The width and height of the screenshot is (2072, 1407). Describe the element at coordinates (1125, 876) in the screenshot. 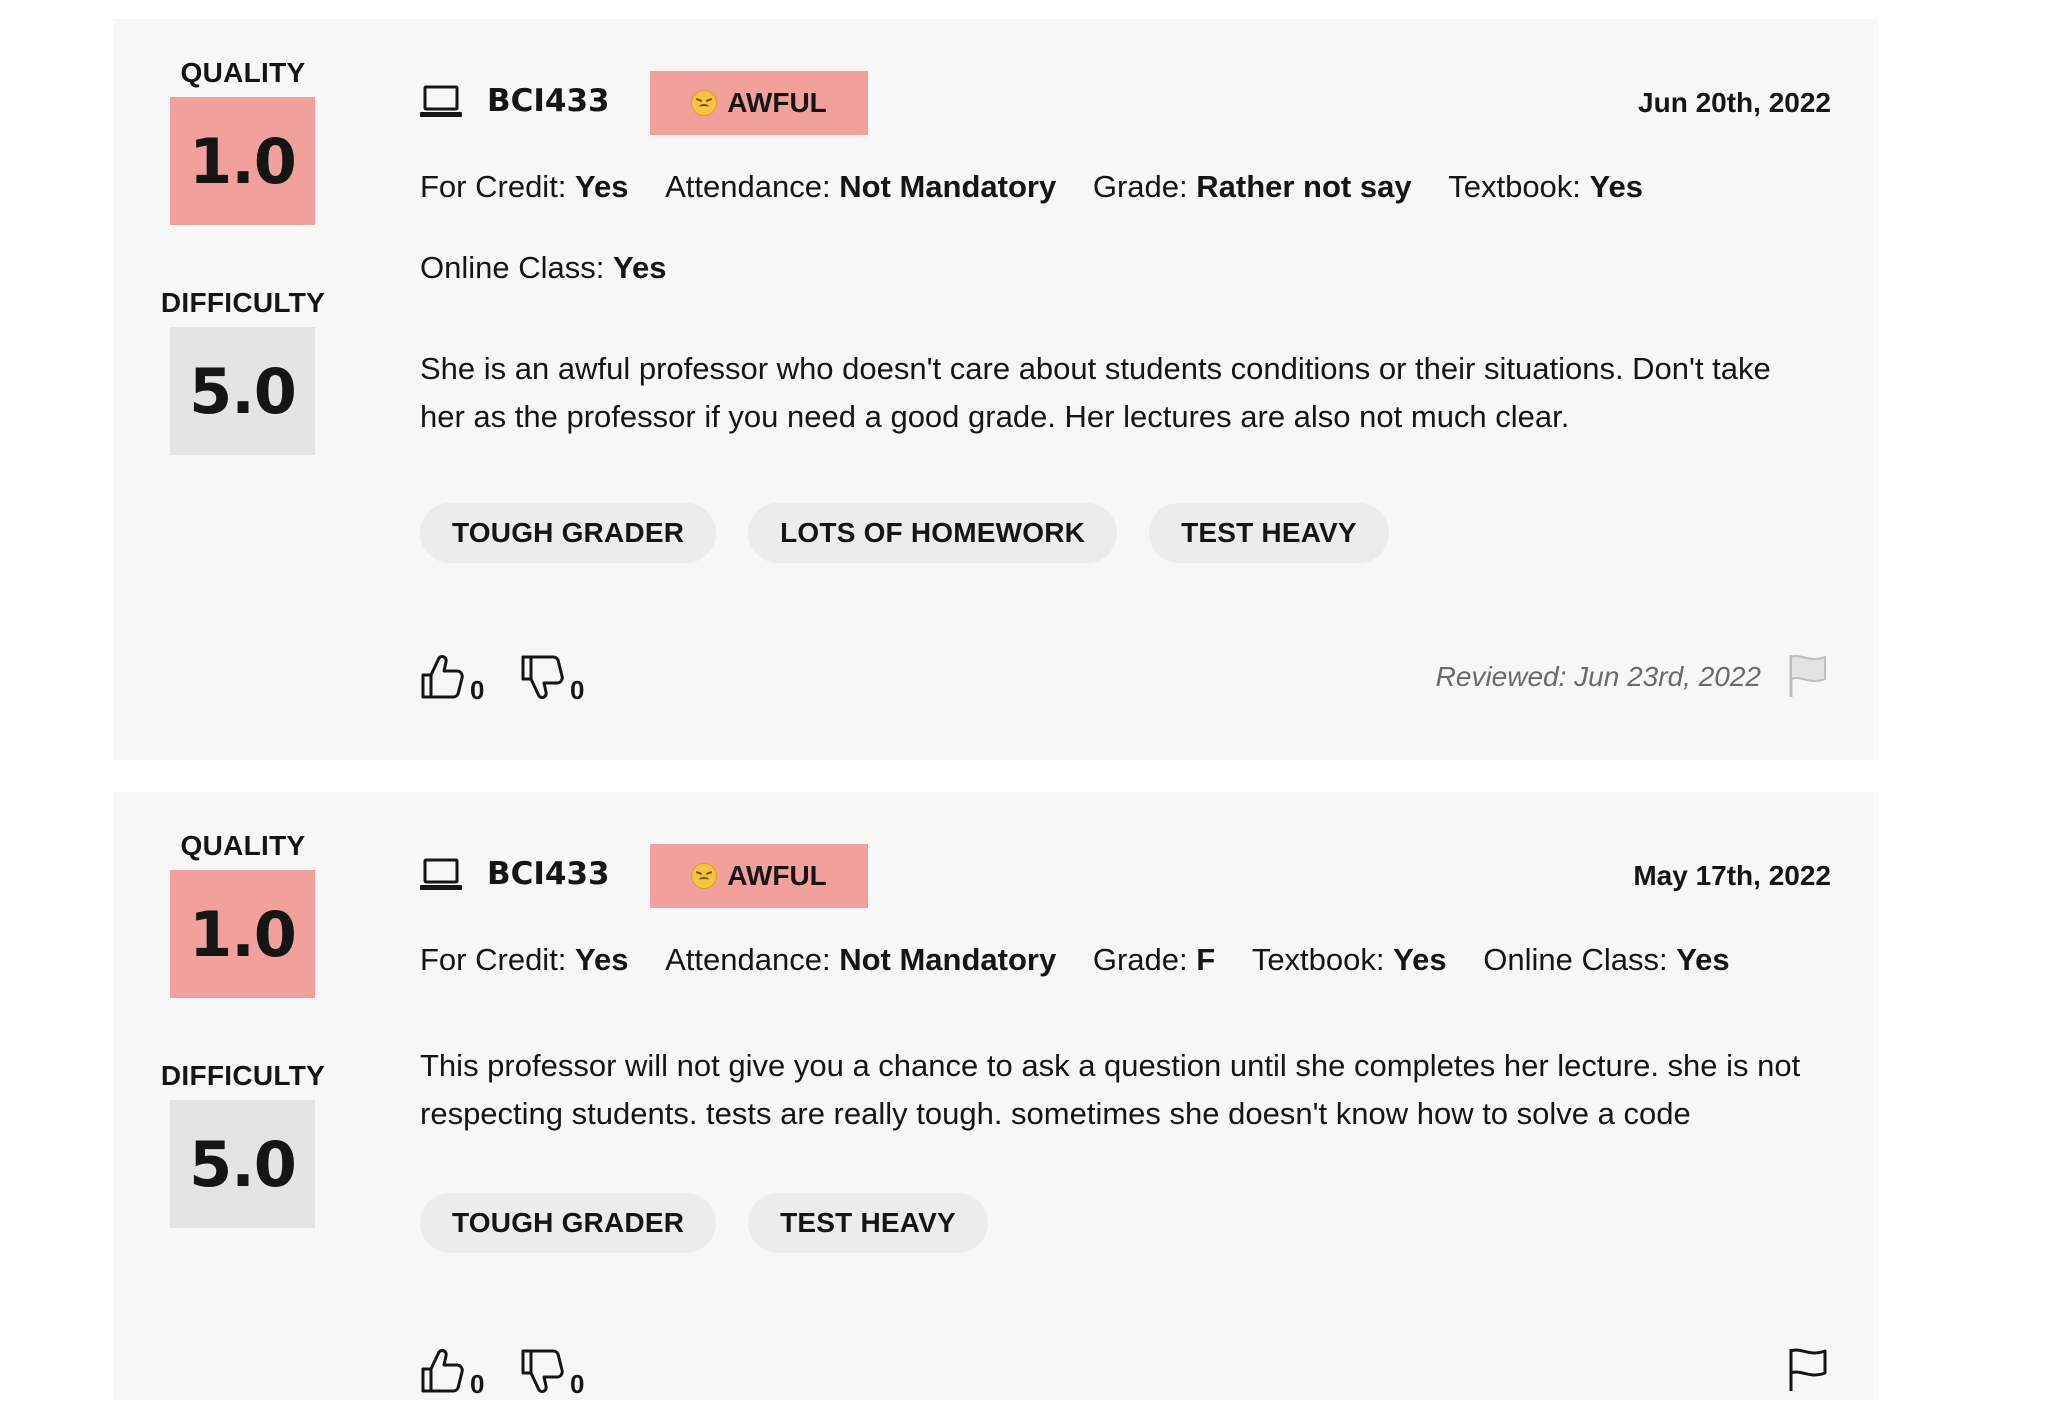

I see `rating-header: BCI433 AWFUL May 17th, 2022` at that location.